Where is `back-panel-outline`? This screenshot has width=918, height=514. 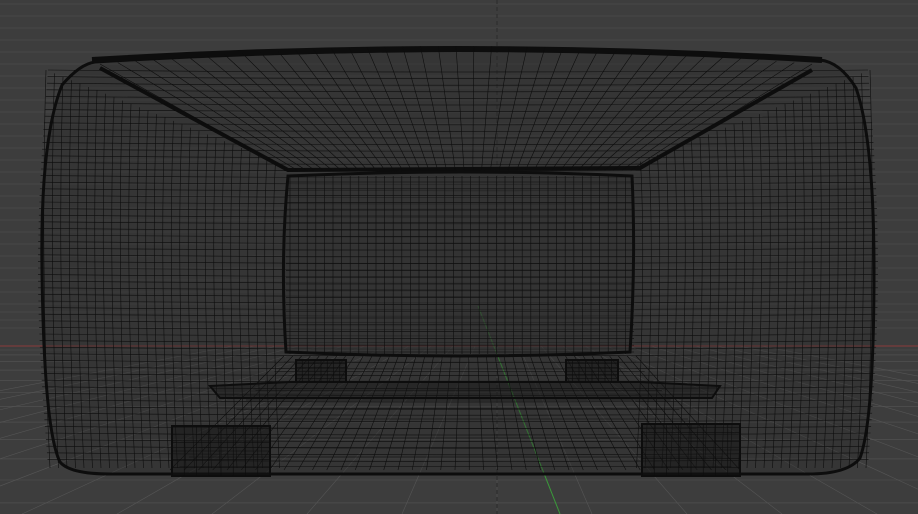
back-panel-outline is located at coordinates (458, 264).